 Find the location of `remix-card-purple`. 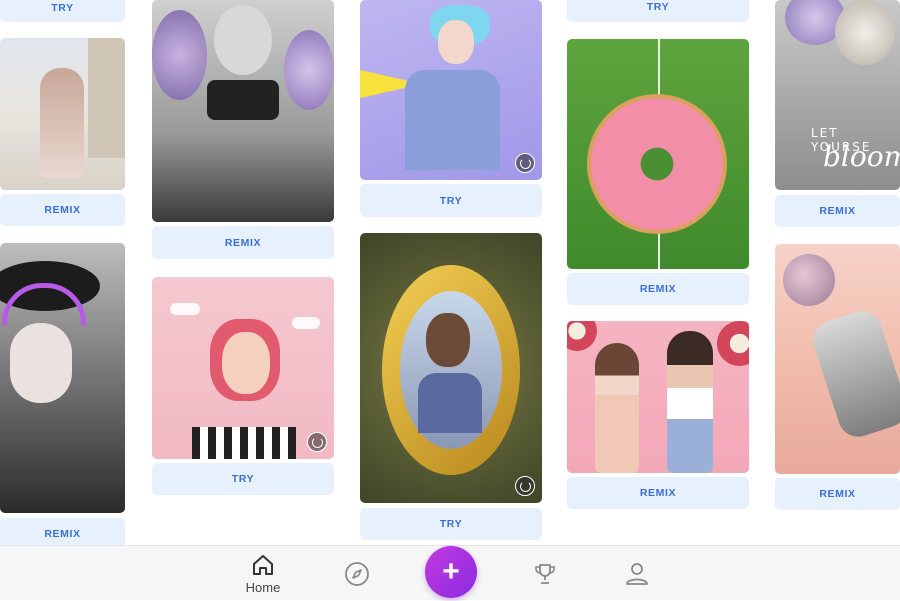

remix-card-purple is located at coordinates (451, 90).